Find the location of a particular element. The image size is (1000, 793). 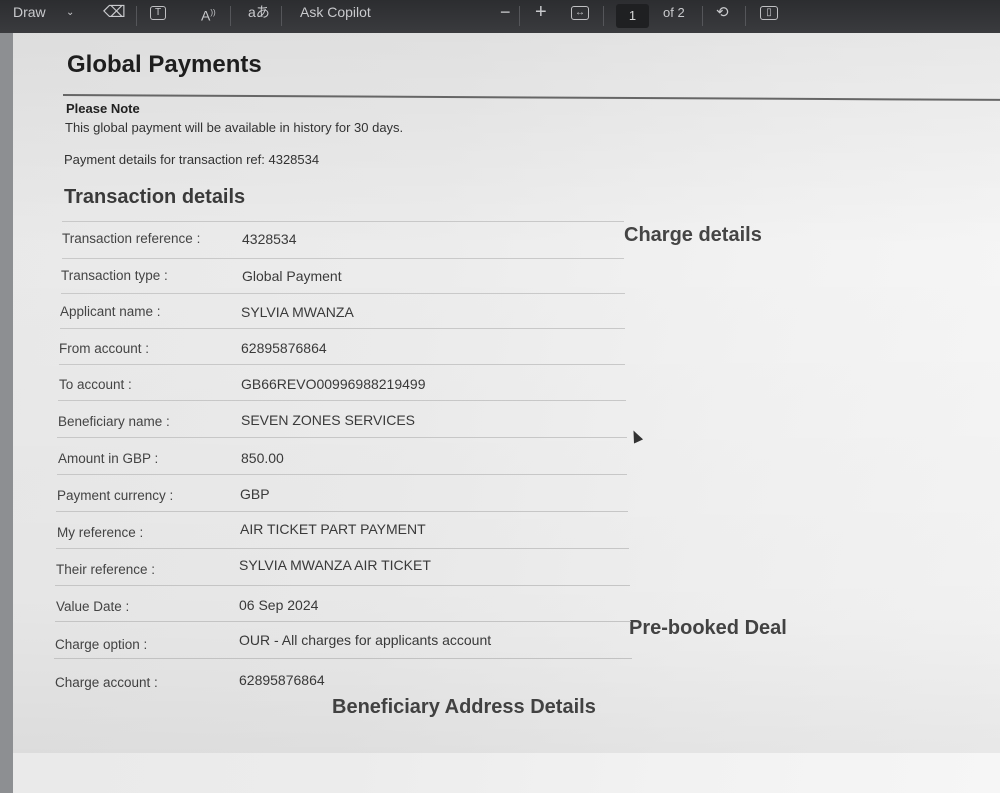

read-aloud-icon: A)) is located at coordinates (208, 16).